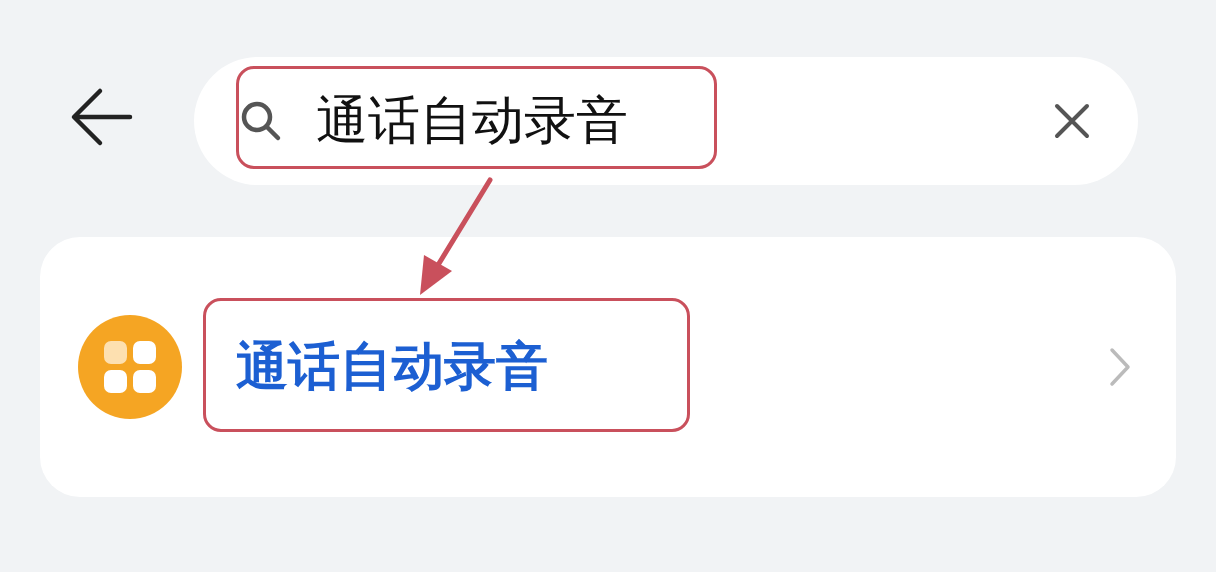 Image resolution: width=1216 pixels, height=572 pixels. I want to click on clear-button, so click(1072, 121).